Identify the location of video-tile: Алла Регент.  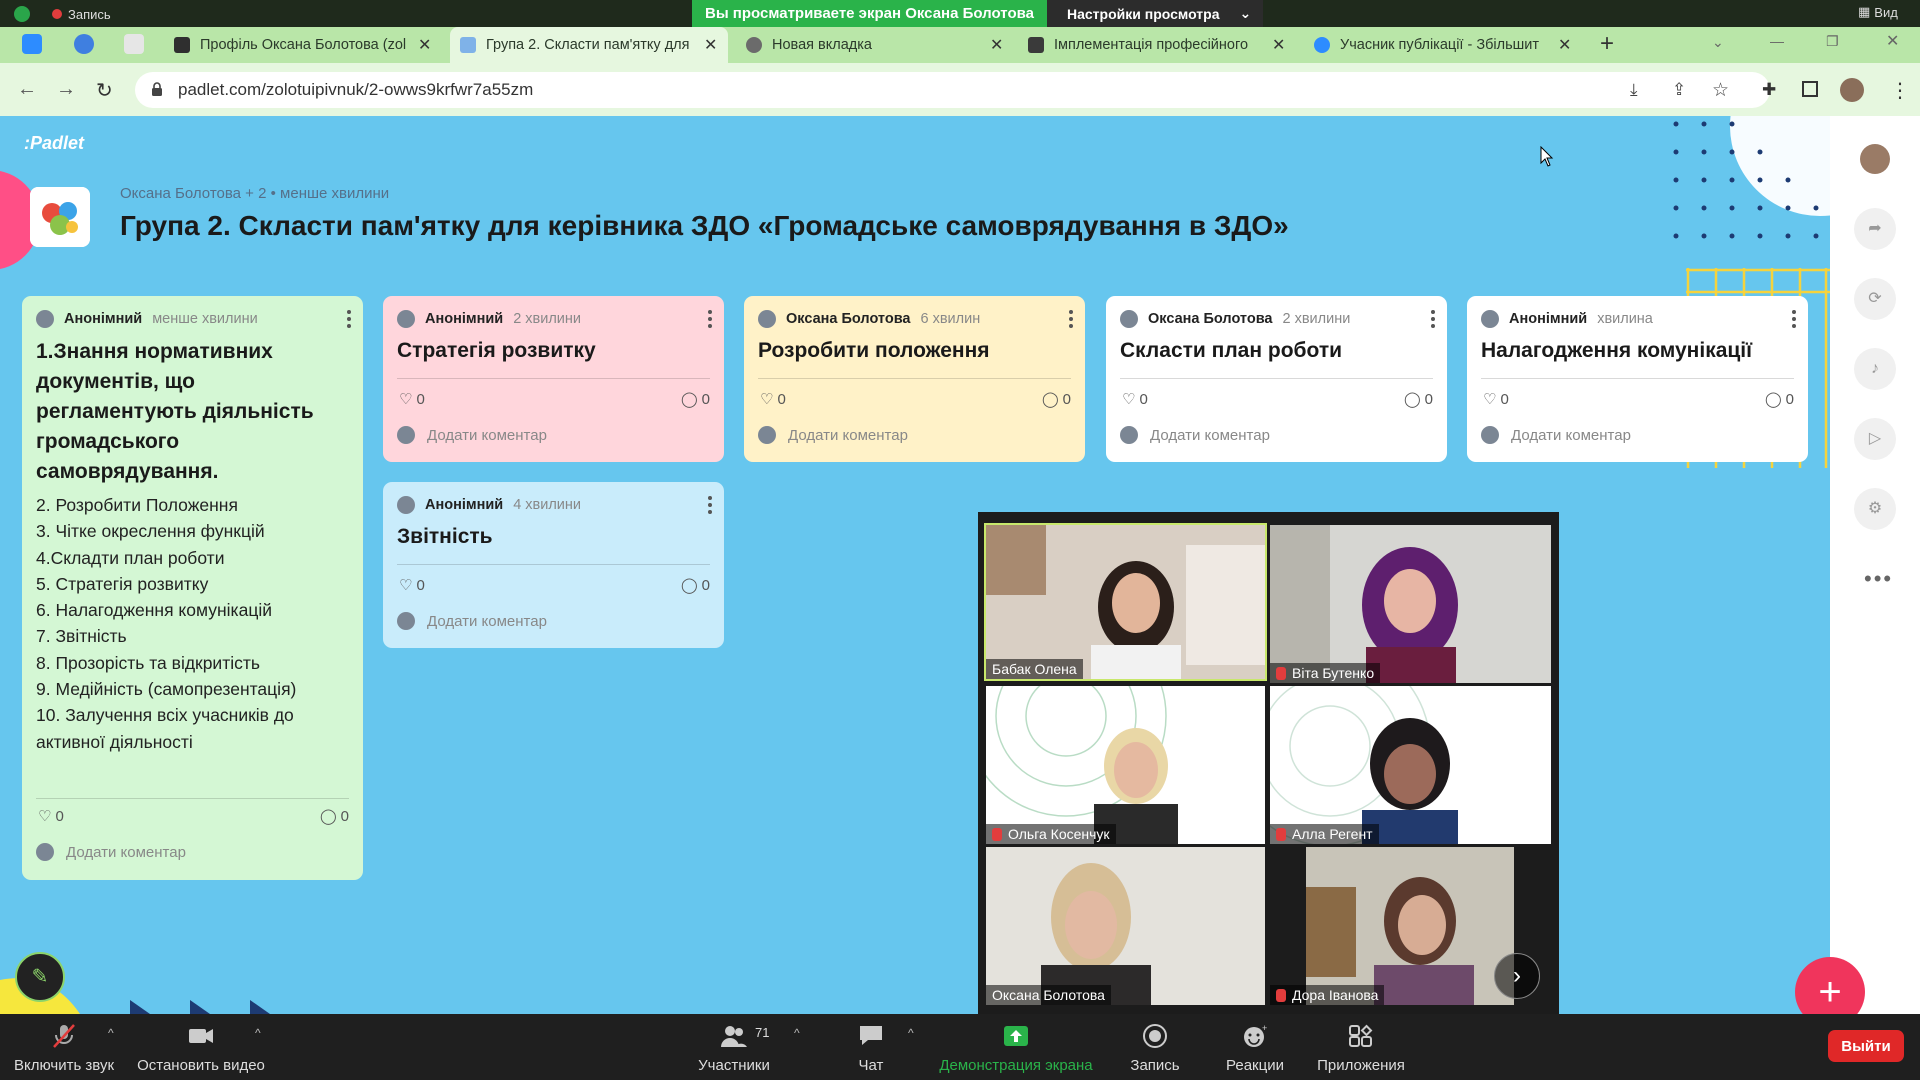
(1410, 765).